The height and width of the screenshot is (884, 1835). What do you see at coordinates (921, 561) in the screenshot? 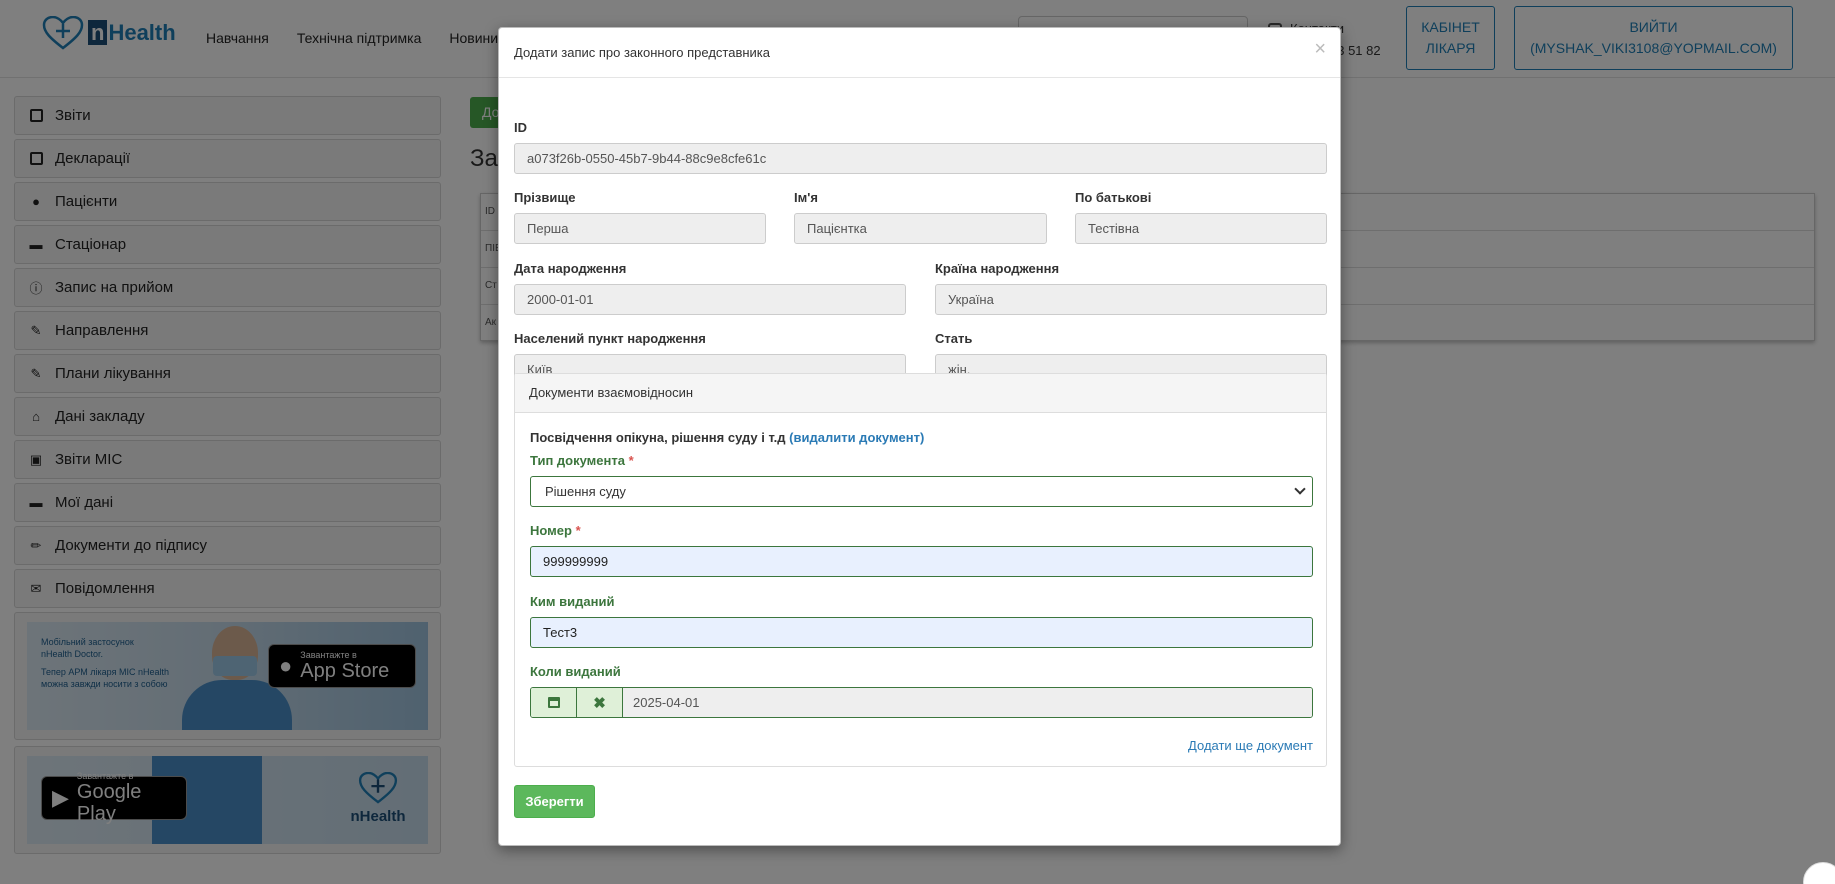
I see `doc-number-input: 999999999` at bounding box center [921, 561].